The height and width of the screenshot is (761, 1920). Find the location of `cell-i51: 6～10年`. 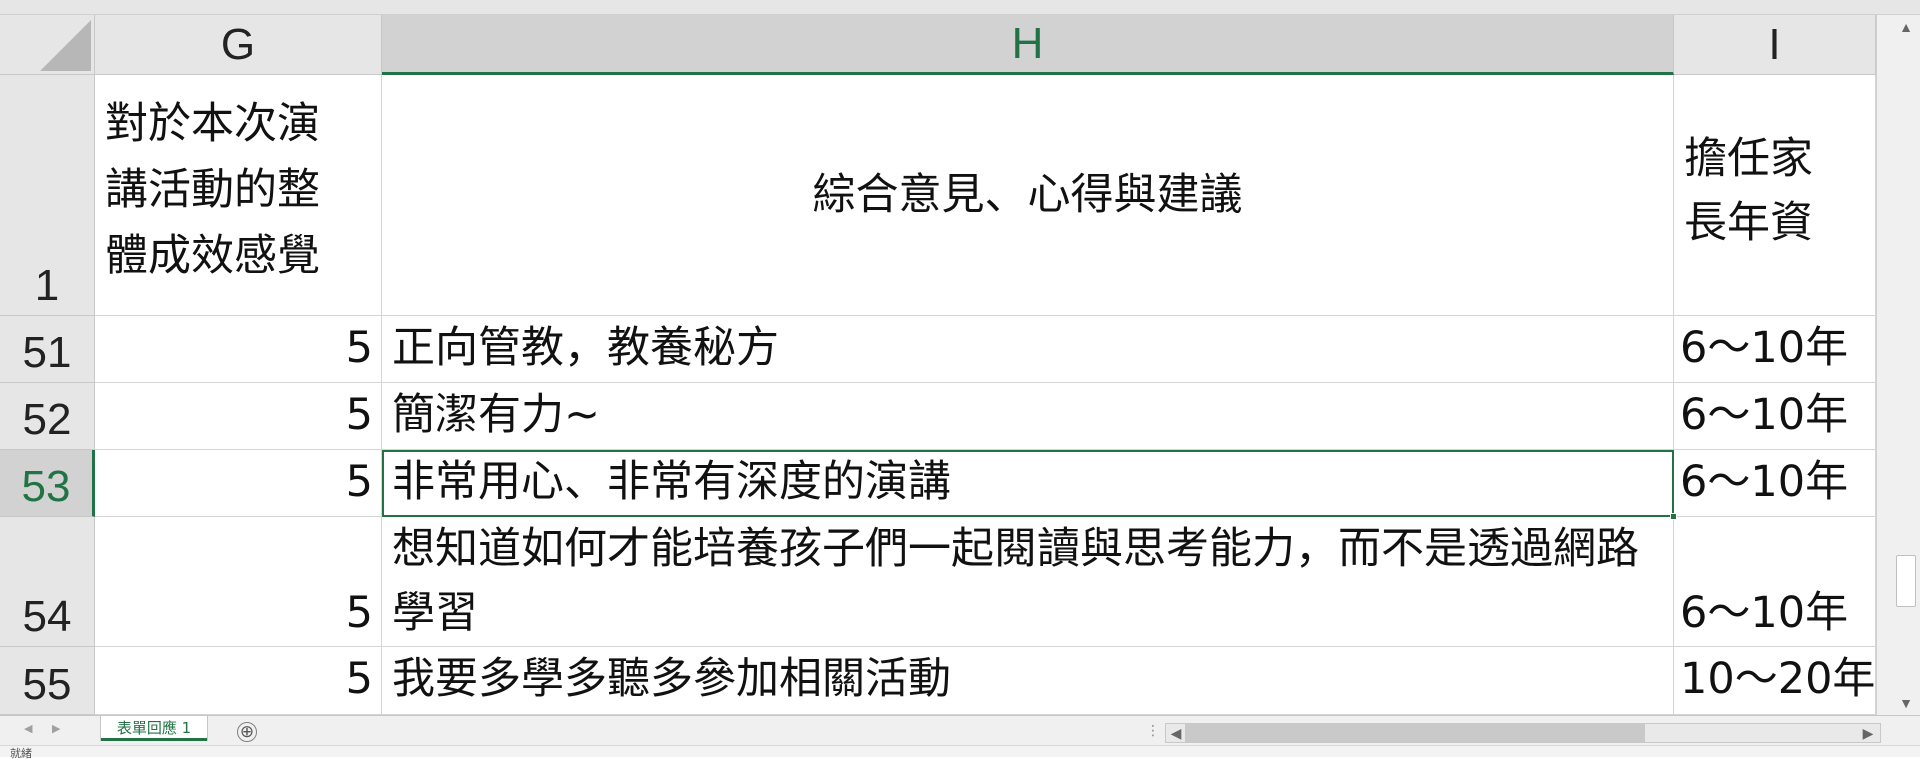

cell-i51: 6～10年 is located at coordinates (1775, 349).